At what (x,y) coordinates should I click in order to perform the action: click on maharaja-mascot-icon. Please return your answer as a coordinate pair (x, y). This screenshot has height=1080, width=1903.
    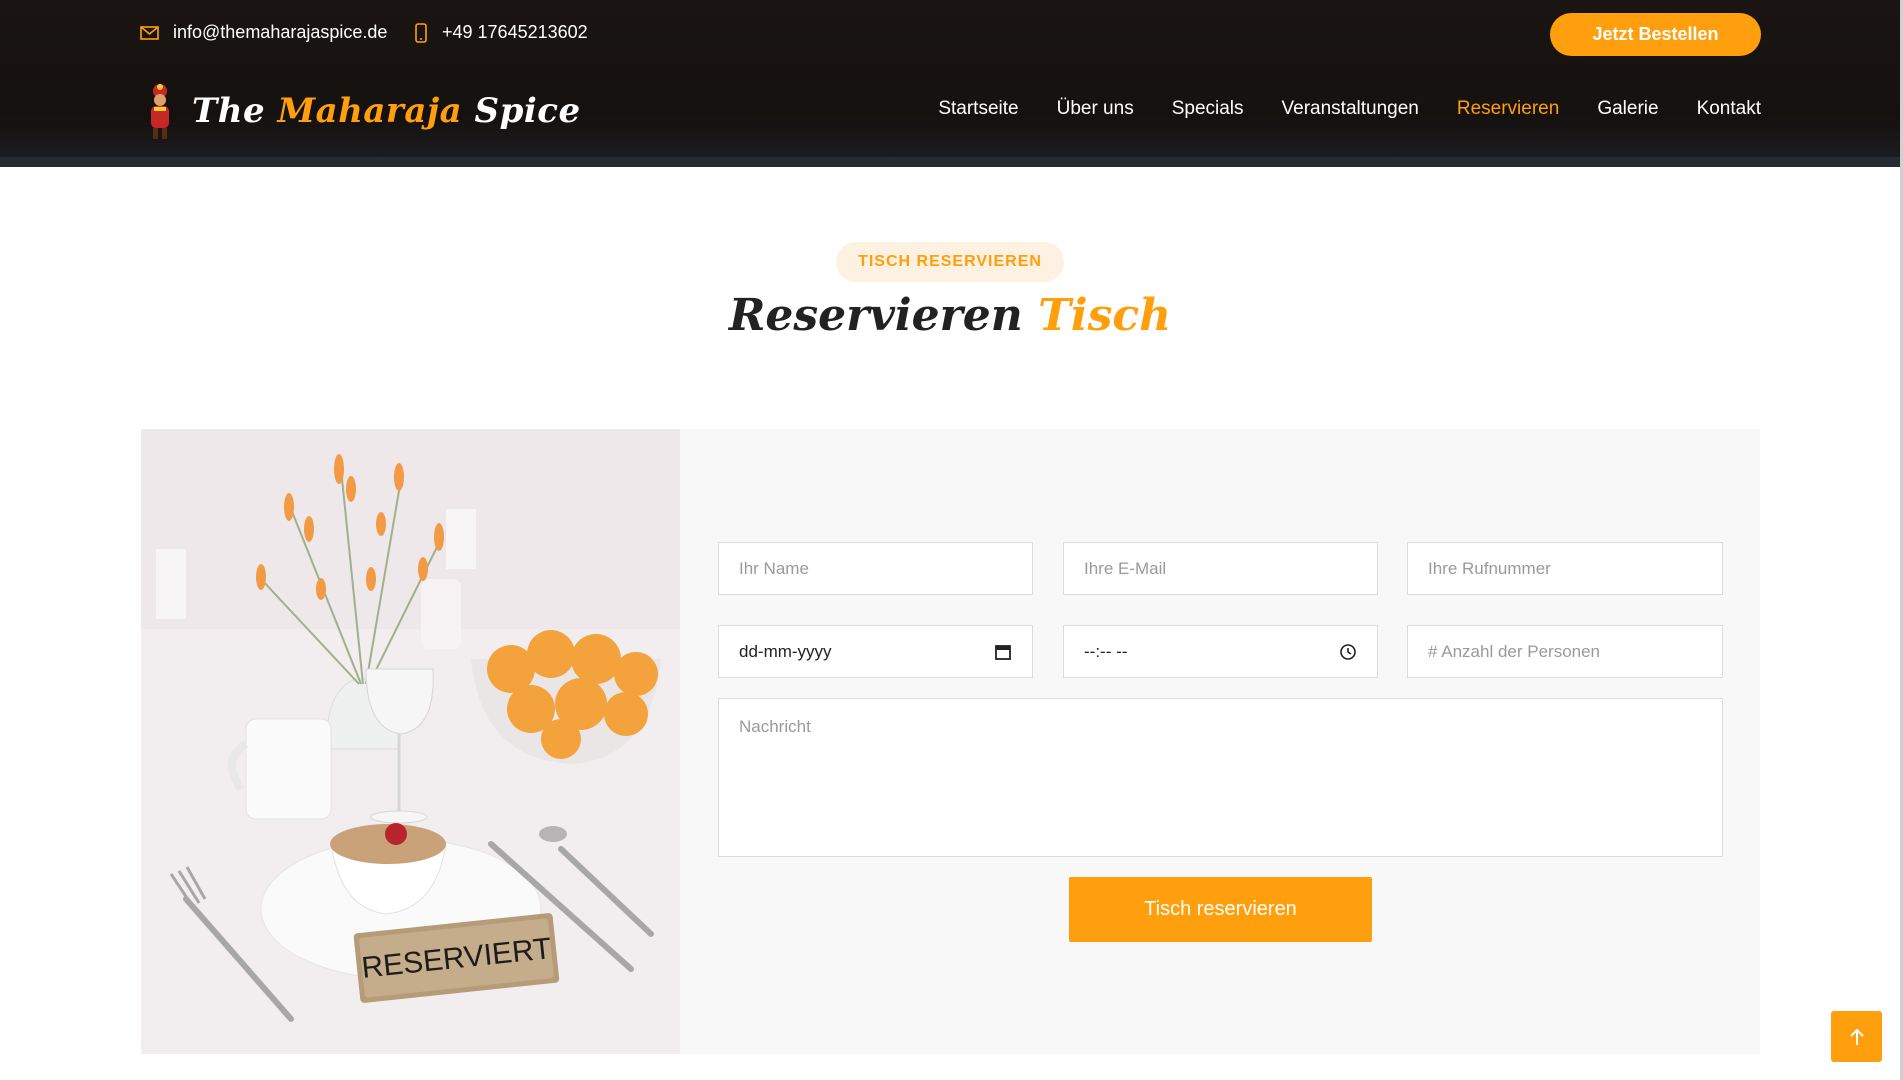
    Looking at the image, I should click on (160, 111).